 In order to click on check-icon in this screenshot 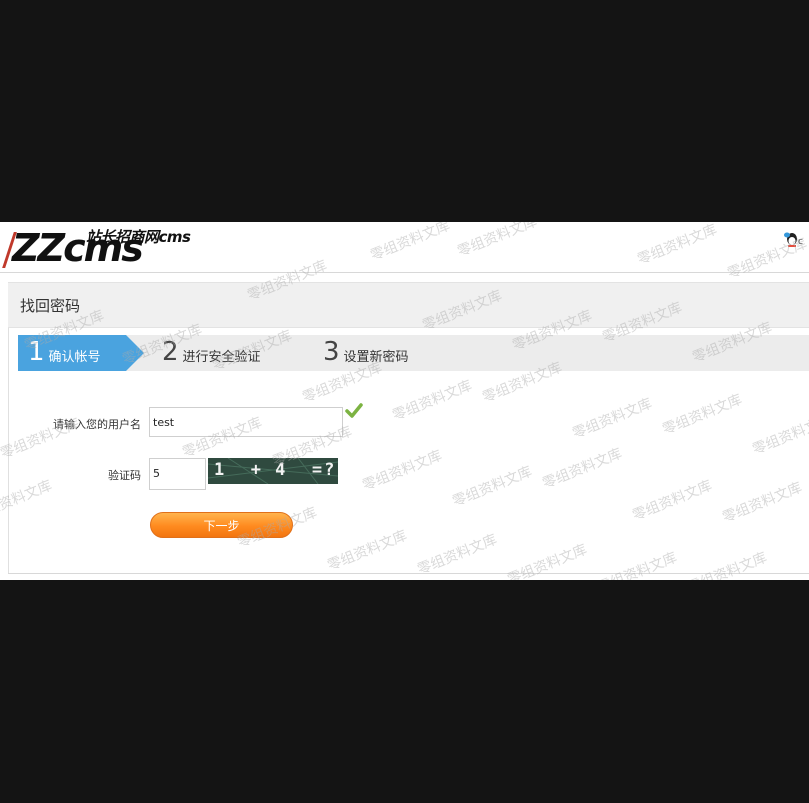, I will do `click(354, 411)`.